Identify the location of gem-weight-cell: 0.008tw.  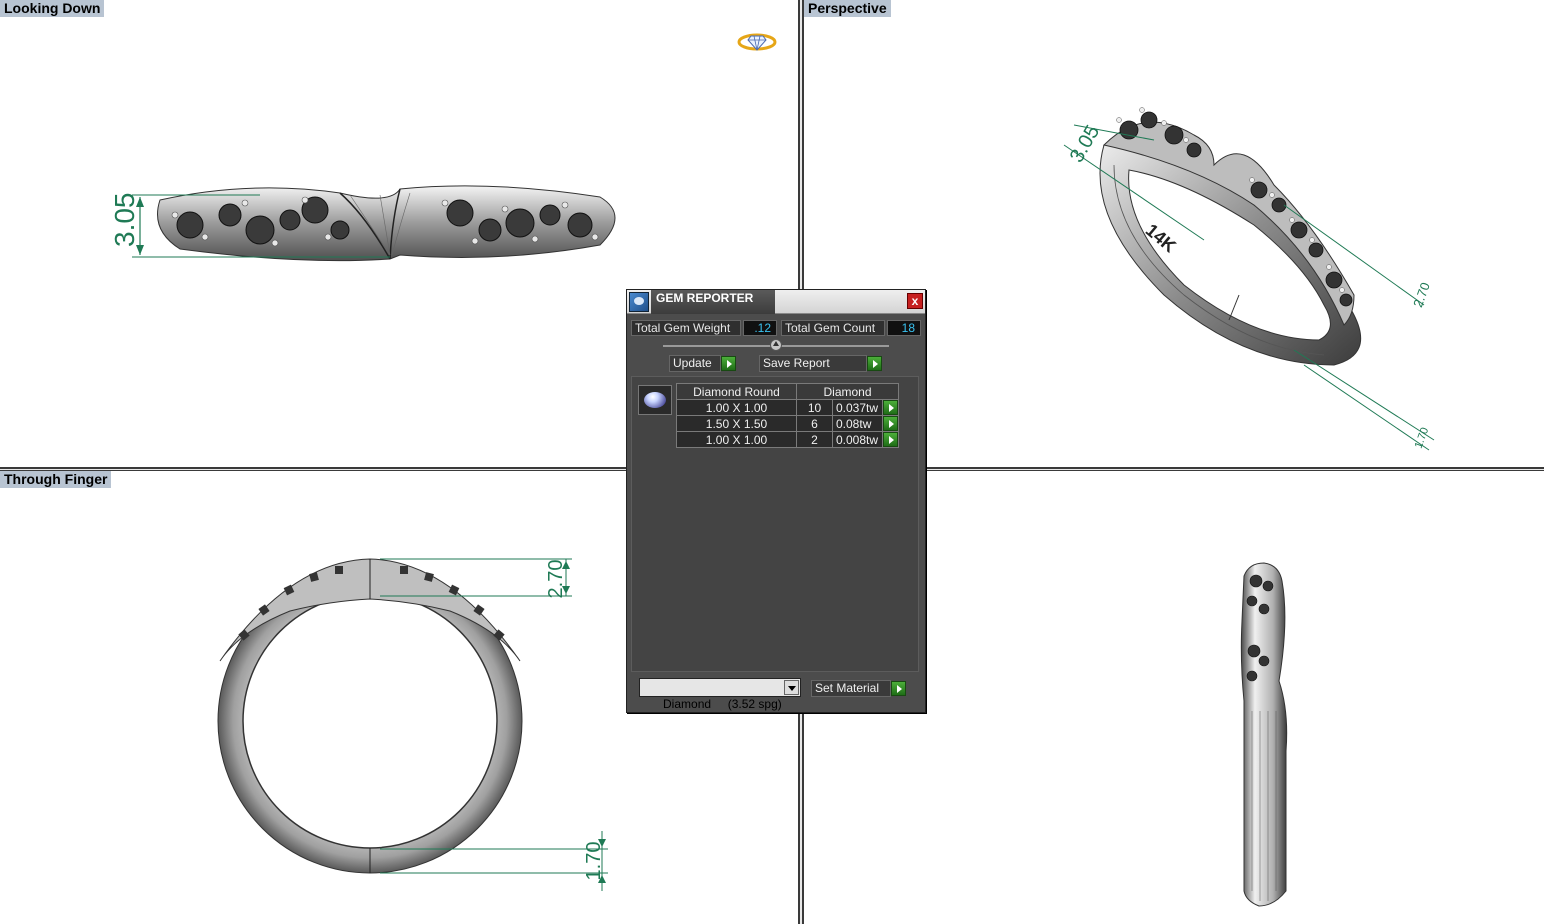
(857, 439).